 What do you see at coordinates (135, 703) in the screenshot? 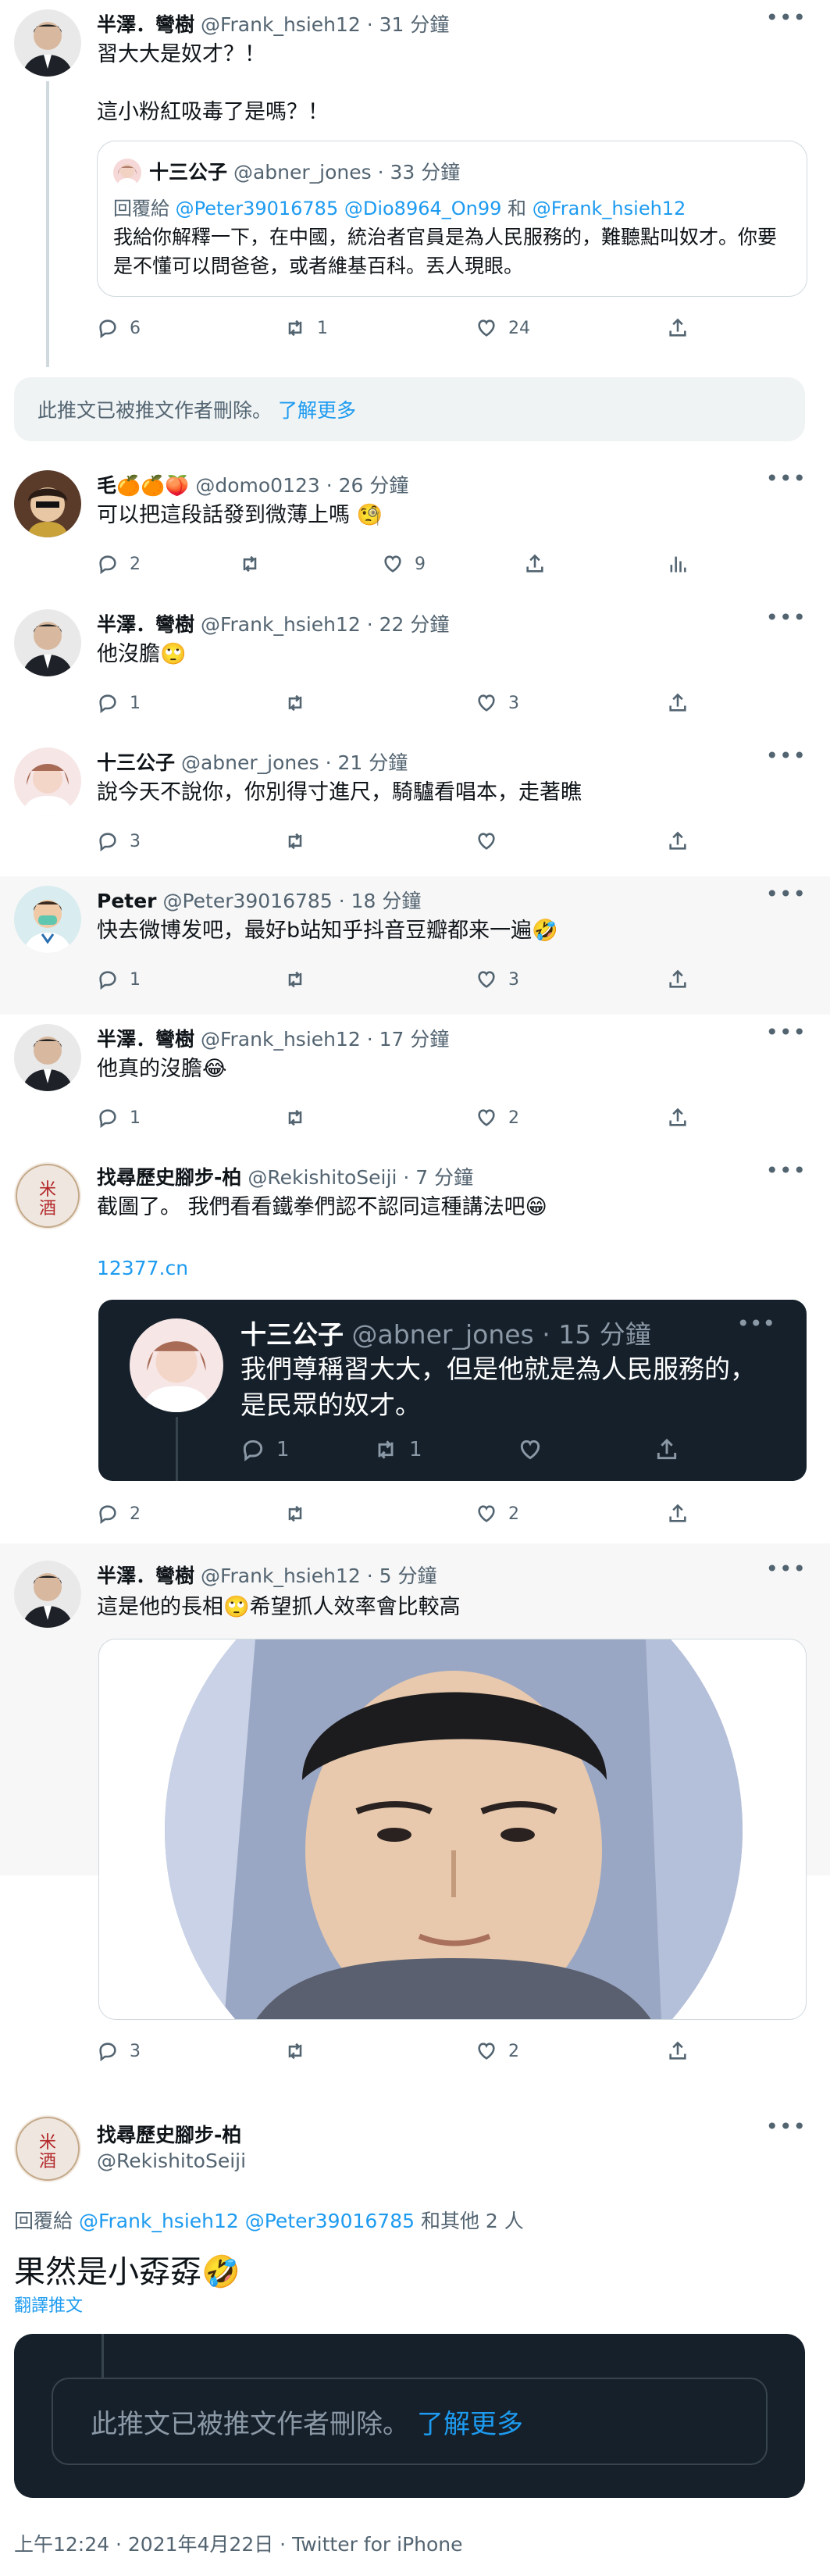
I see `reply-count: 1` at bounding box center [135, 703].